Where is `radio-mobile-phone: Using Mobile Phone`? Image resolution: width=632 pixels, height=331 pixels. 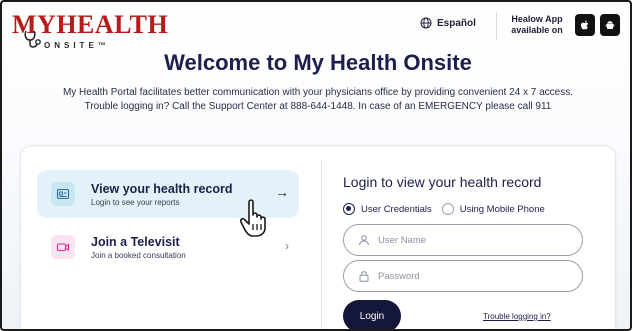 radio-mobile-phone: Using Mobile Phone is located at coordinates (493, 209).